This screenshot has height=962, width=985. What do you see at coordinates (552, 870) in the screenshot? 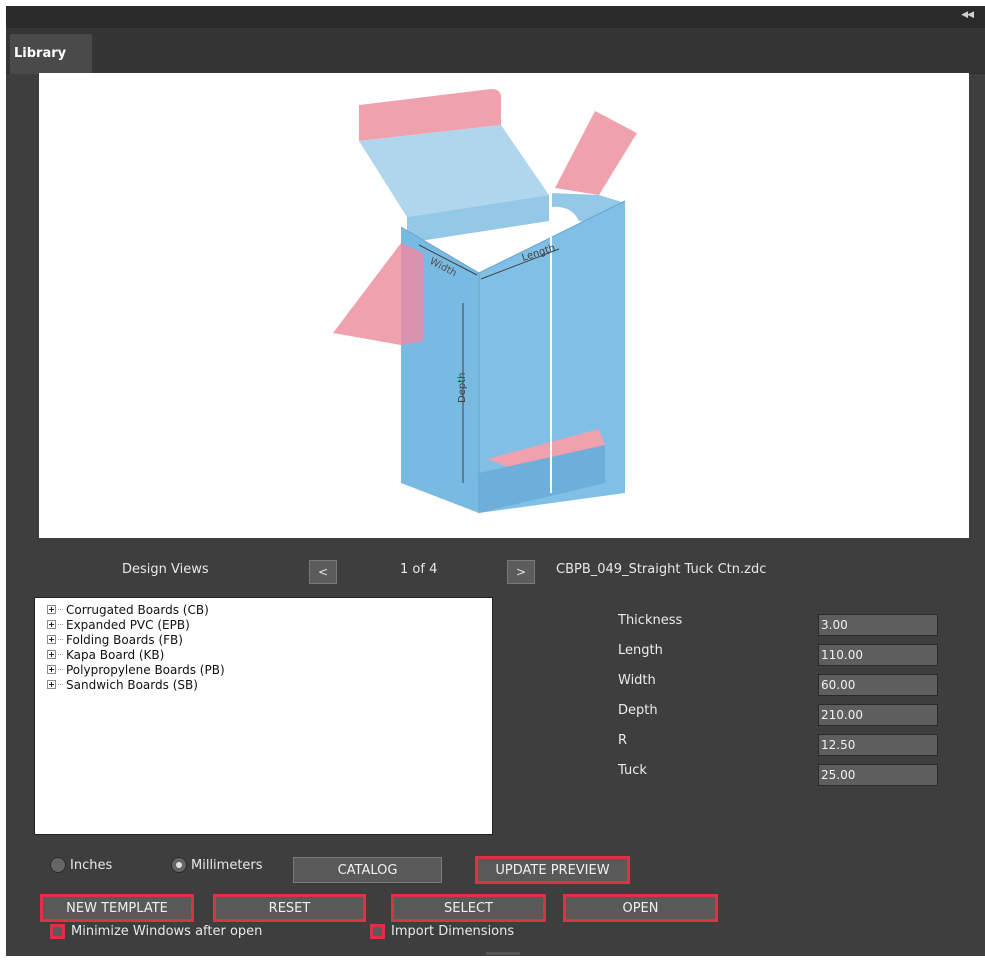
I see `update-preview-button: UPDATE PREVIEW` at bounding box center [552, 870].